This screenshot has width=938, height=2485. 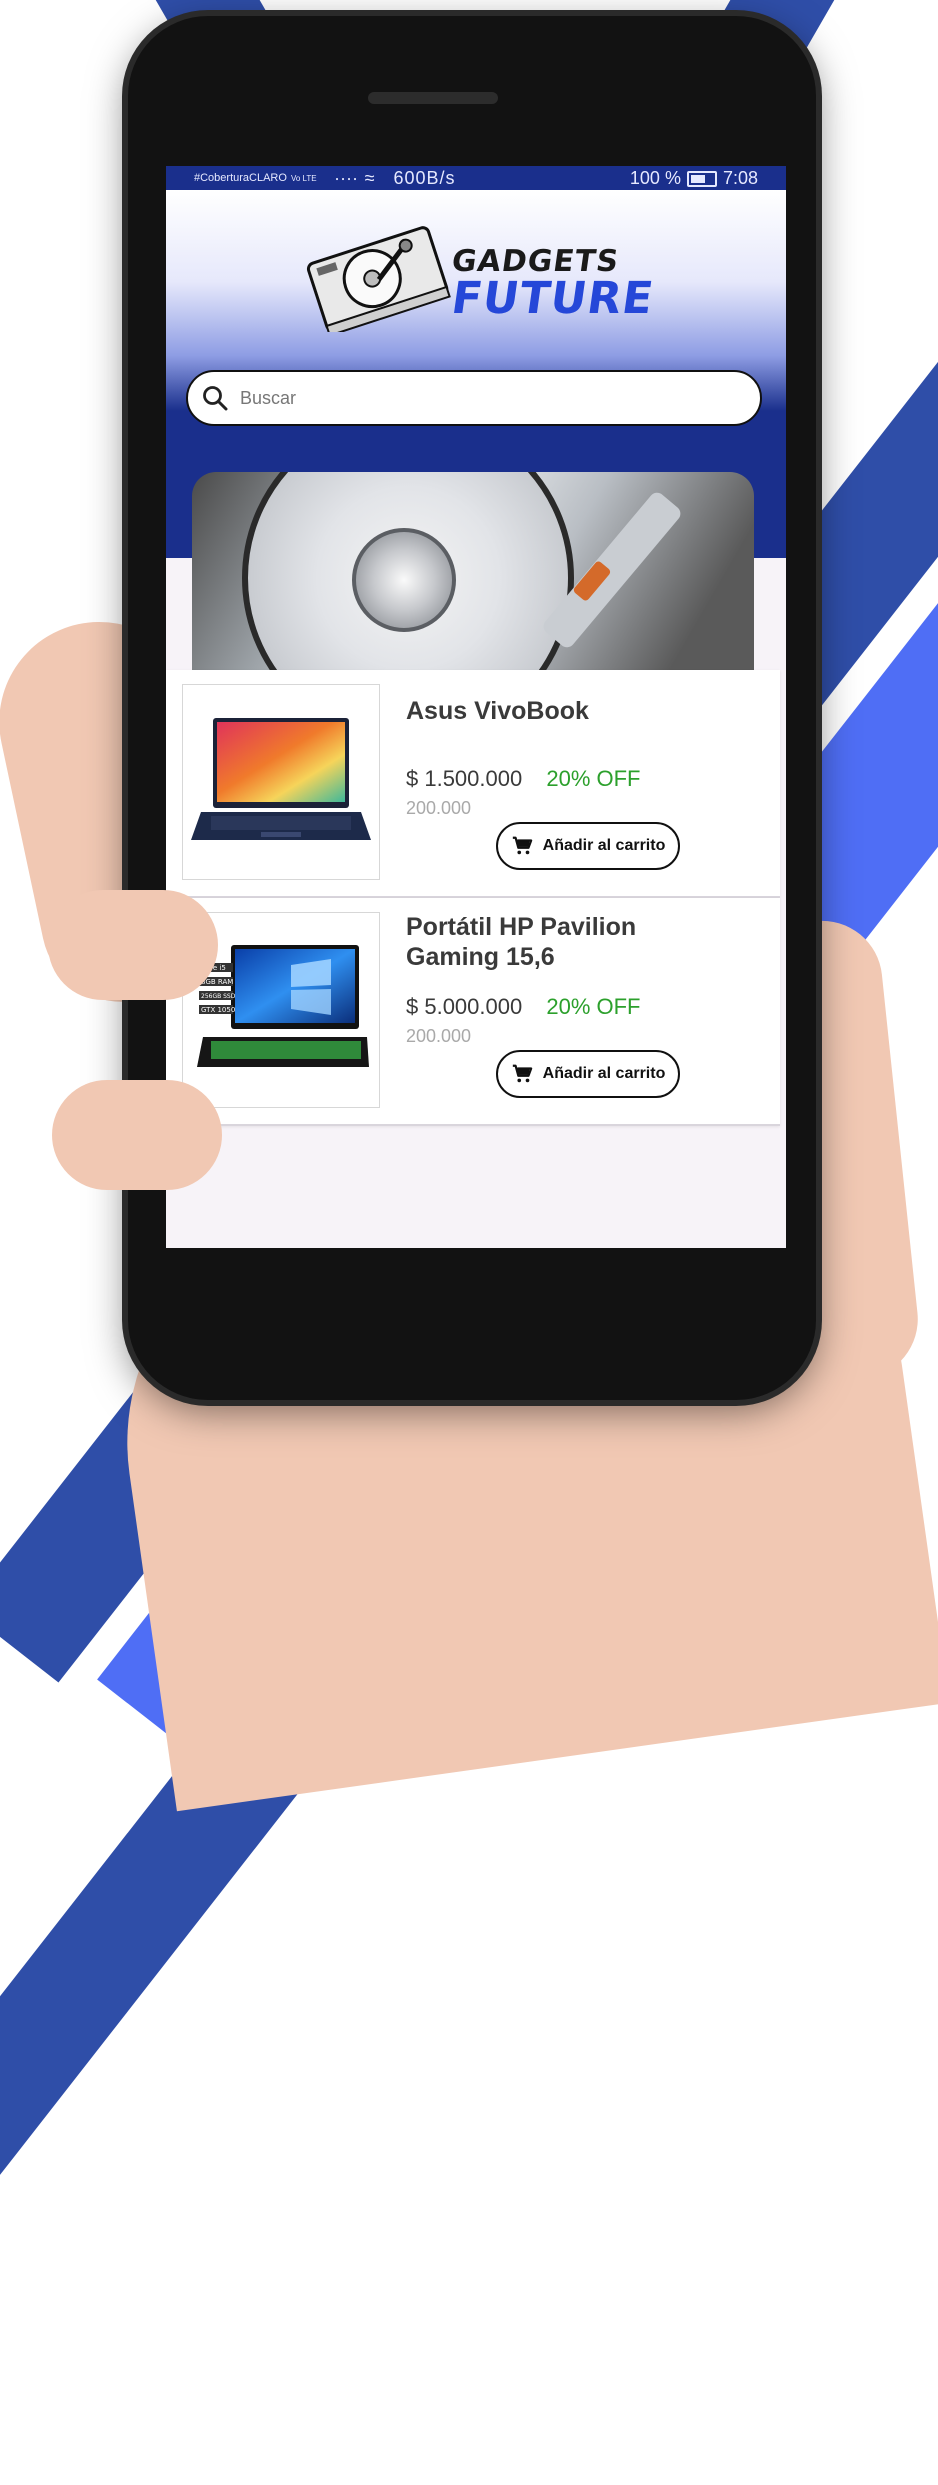 What do you see at coordinates (553, 298) in the screenshot?
I see `brand-line2: FUTURE` at bounding box center [553, 298].